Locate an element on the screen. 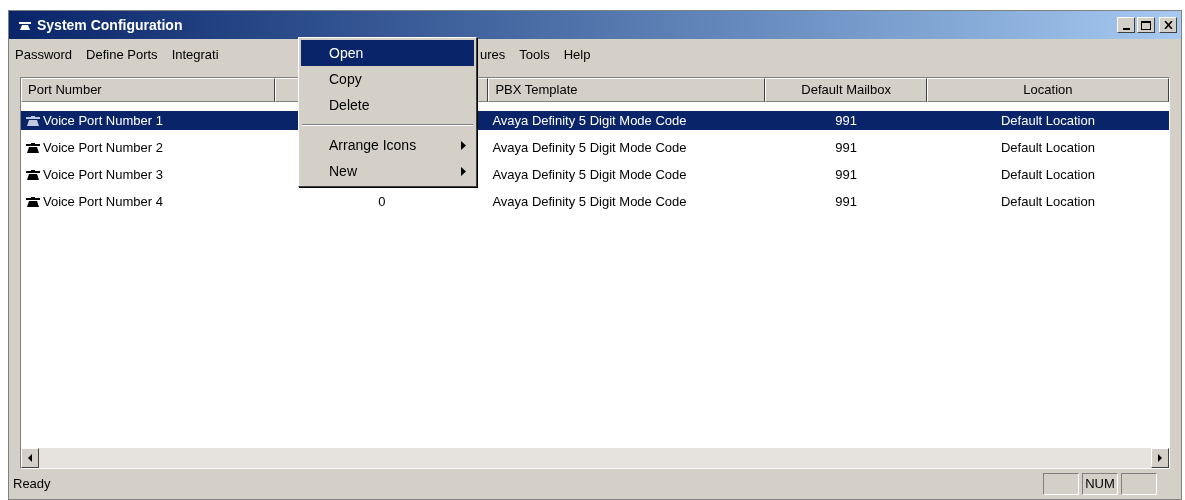  menu-item: Tools is located at coordinates (534, 55).